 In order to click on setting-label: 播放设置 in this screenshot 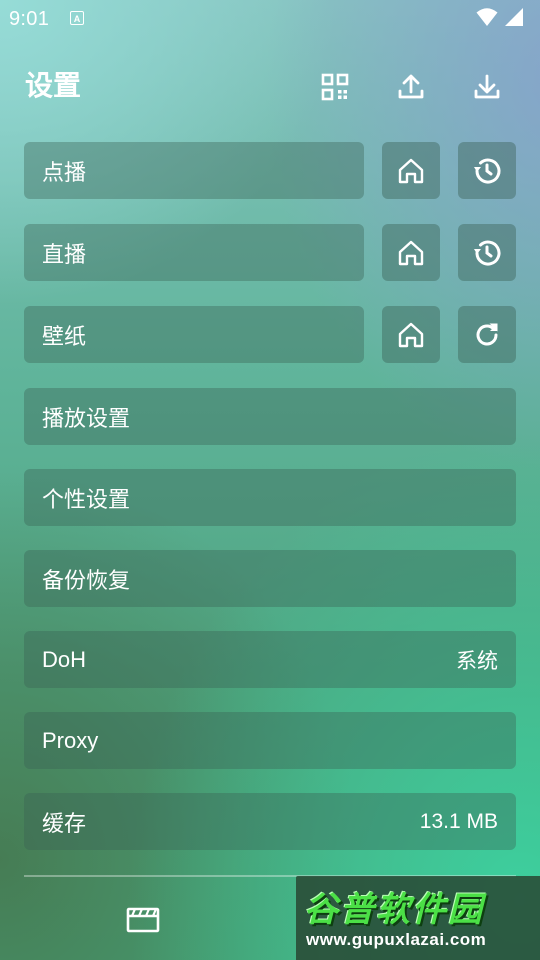, I will do `click(86, 418)`.